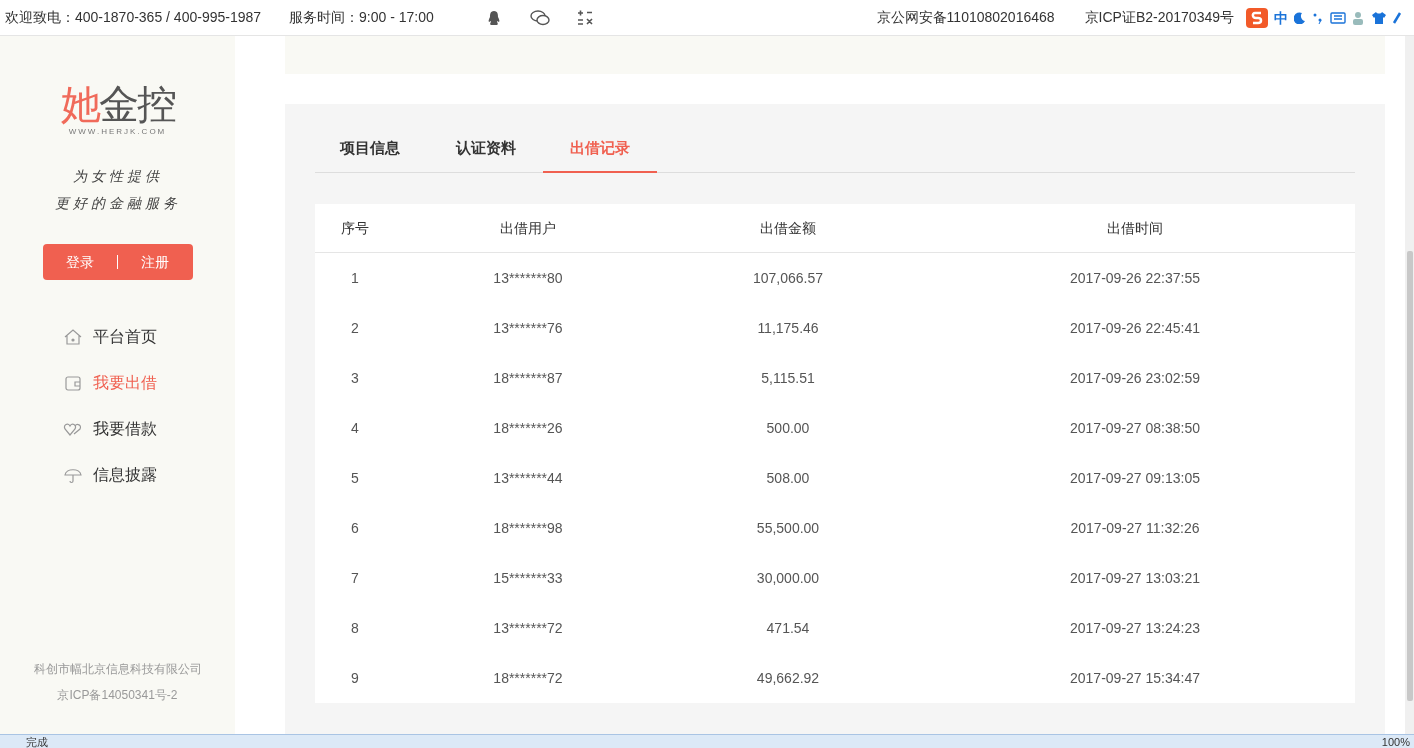  What do you see at coordinates (37, 741) in the screenshot?
I see `status-text: 完成` at bounding box center [37, 741].